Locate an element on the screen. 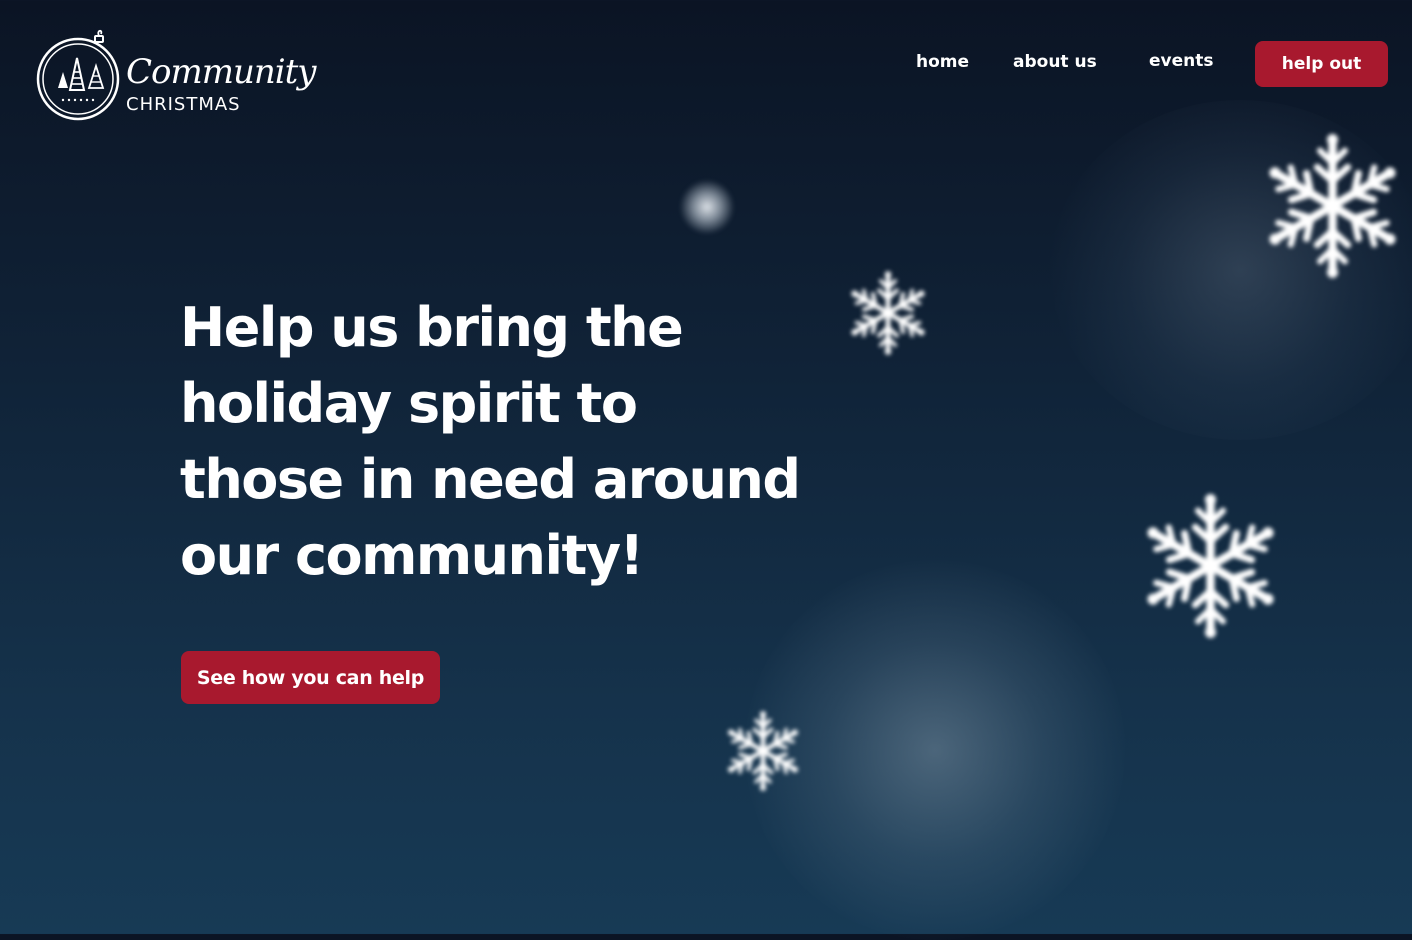  nav-link-about-us: about us is located at coordinates (1055, 62).